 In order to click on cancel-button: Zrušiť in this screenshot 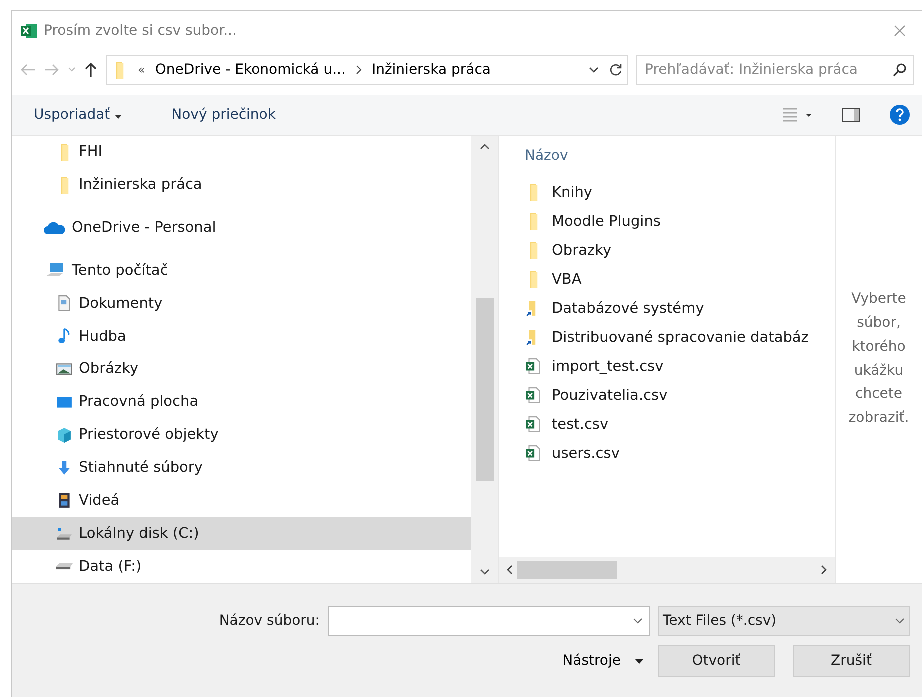, I will do `click(851, 661)`.